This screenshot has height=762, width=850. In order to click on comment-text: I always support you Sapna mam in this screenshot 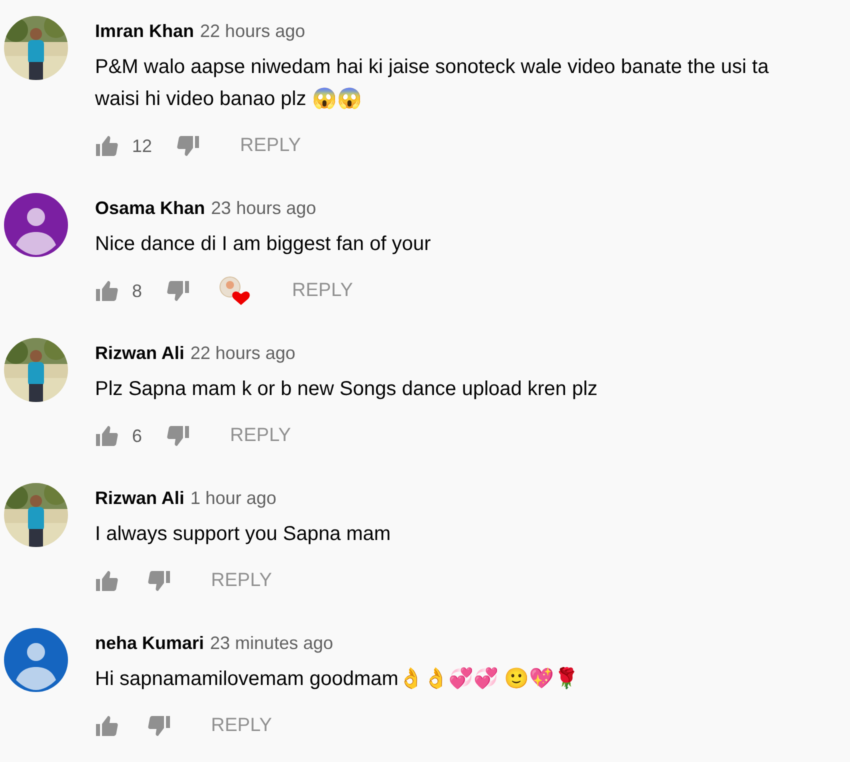, I will do `click(243, 534)`.